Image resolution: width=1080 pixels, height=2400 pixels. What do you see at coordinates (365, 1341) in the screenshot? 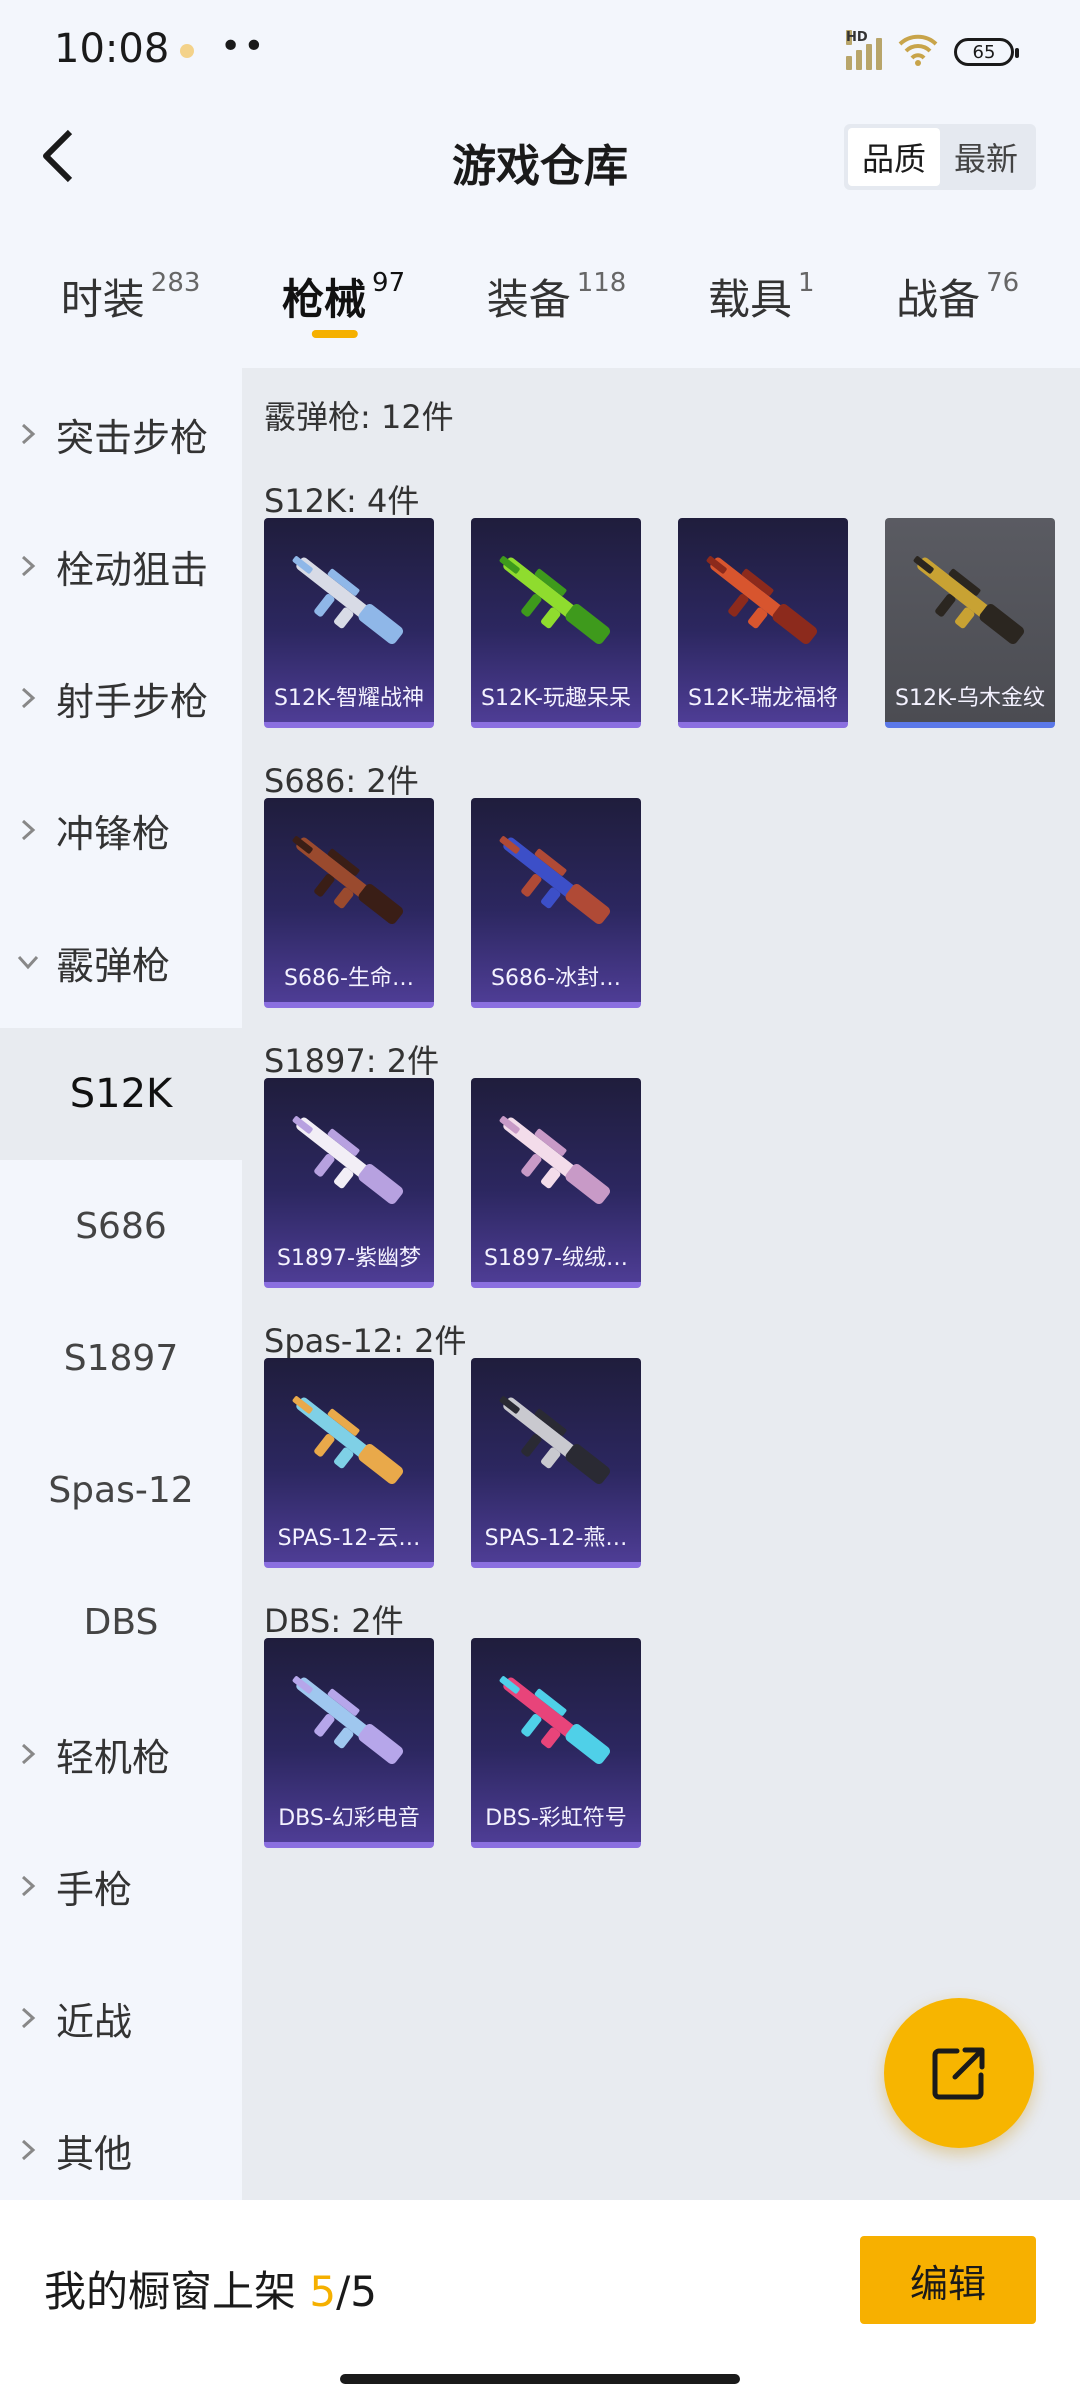
I see `group-title: Spas-12: 2件` at bounding box center [365, 1341].